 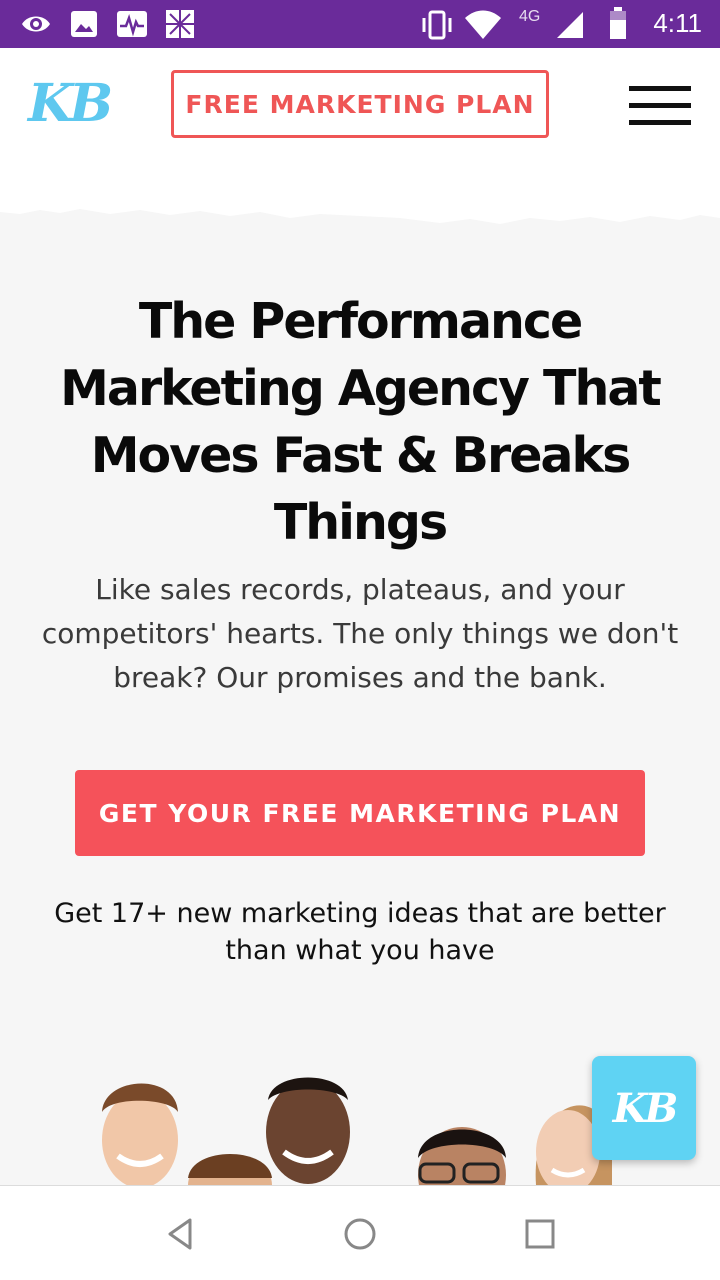 I want to click on torn-paper-divider, so click(x=360, y=211).